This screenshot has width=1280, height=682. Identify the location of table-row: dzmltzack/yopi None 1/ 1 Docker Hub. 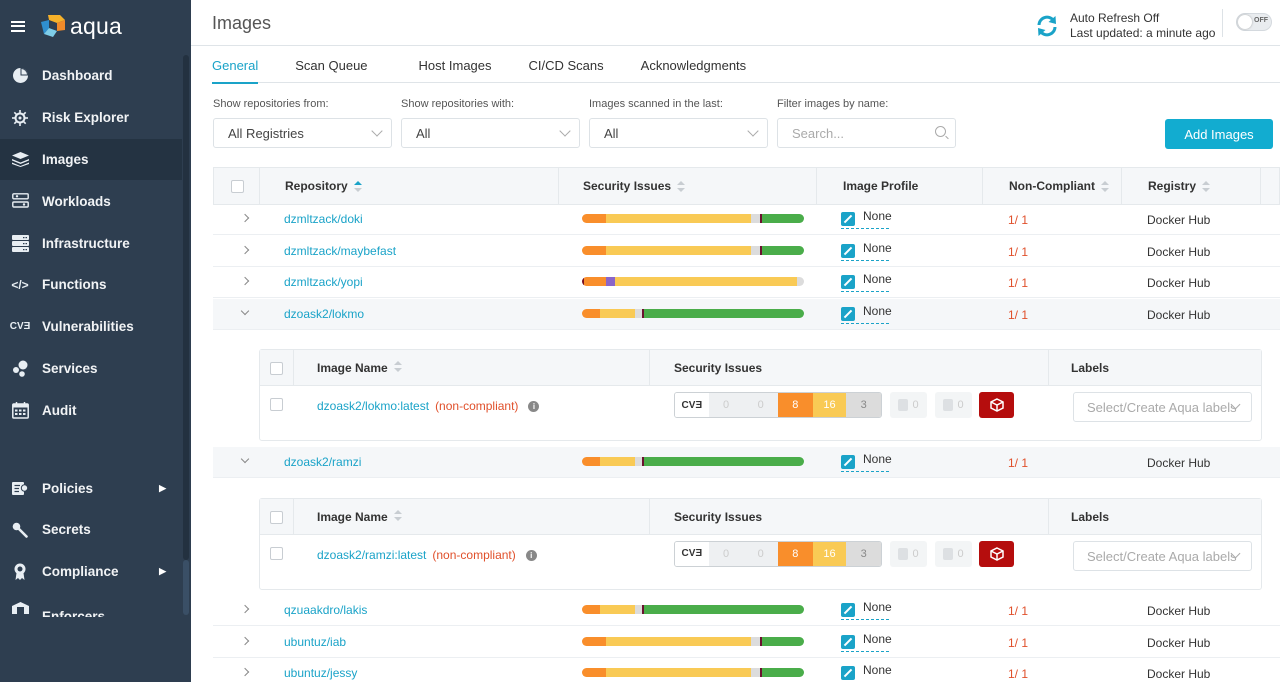
(746, 283).